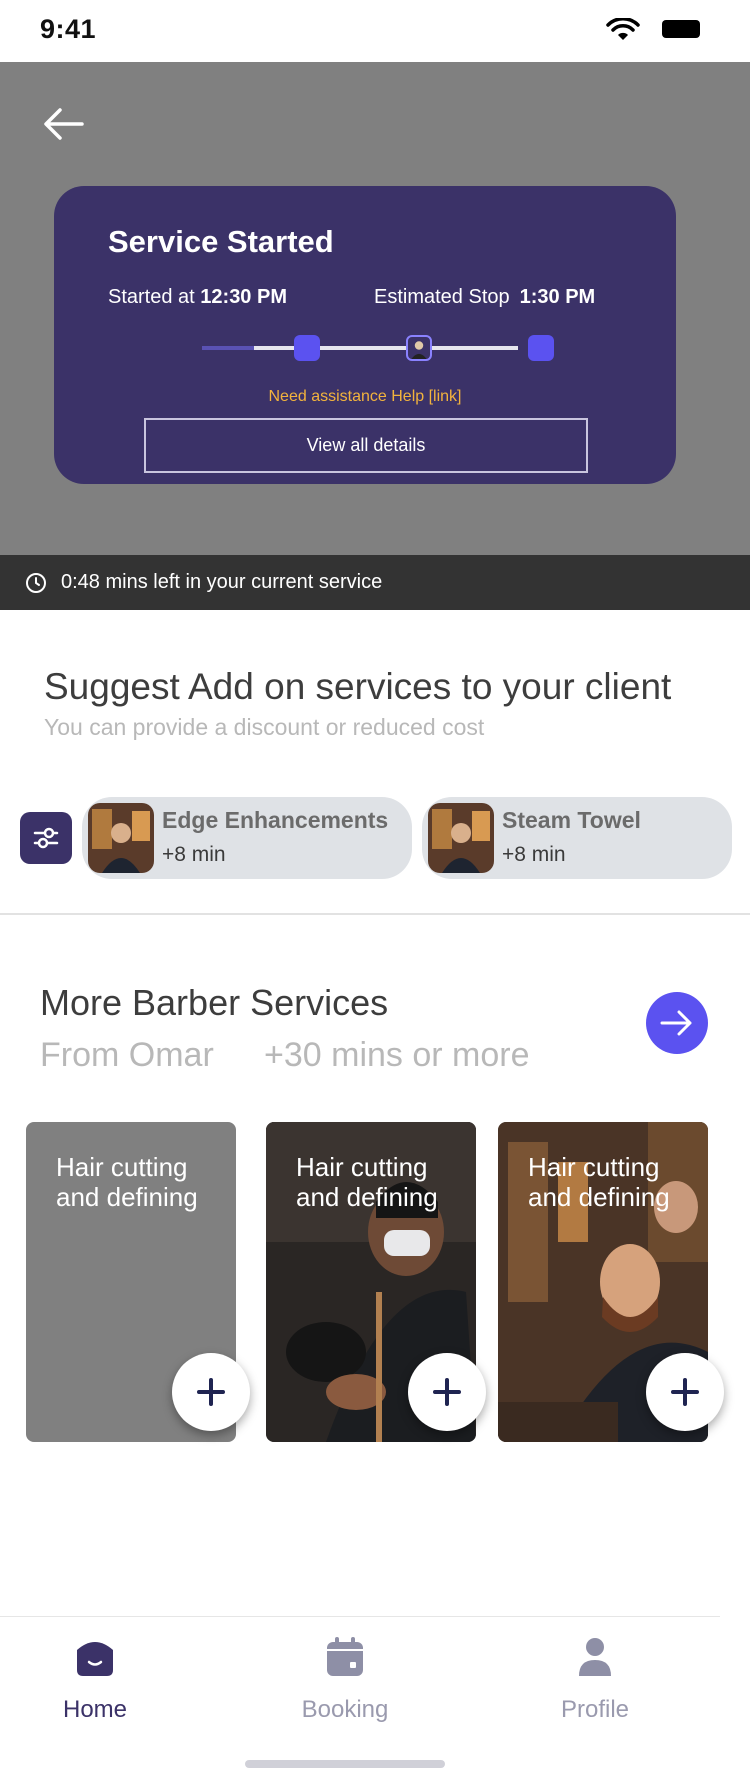 This screenshot has height=1784, width=750. What do you see at coordinates (64, 124) in the screenshot?
I see `back-arrow-icon` at bounding box center [64, 124].